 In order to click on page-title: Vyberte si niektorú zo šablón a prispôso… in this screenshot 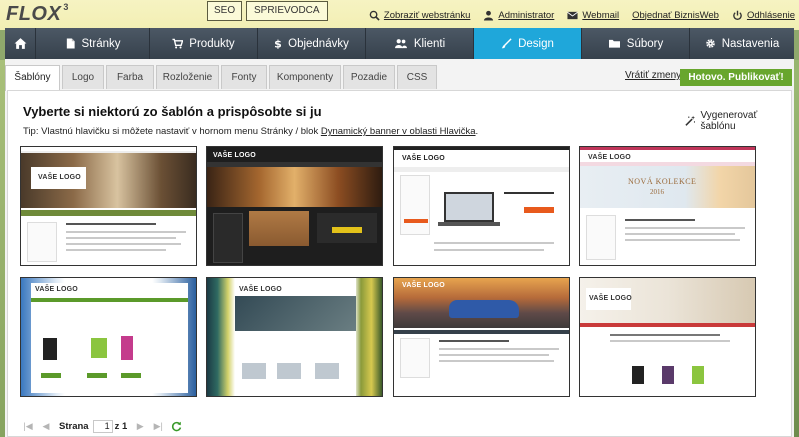, I will do `click(172, 111)`.